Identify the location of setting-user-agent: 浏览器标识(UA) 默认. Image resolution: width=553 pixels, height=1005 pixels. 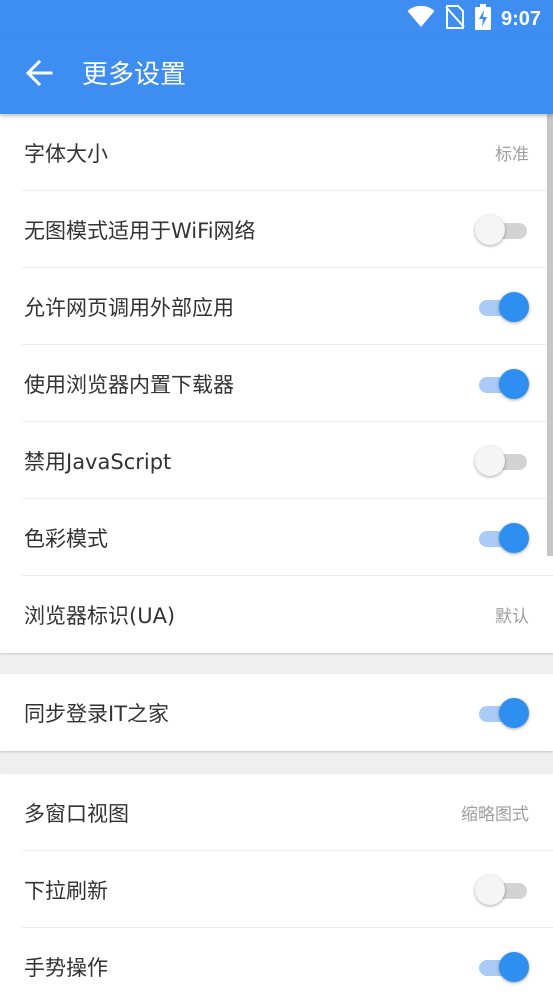
(276, 614).